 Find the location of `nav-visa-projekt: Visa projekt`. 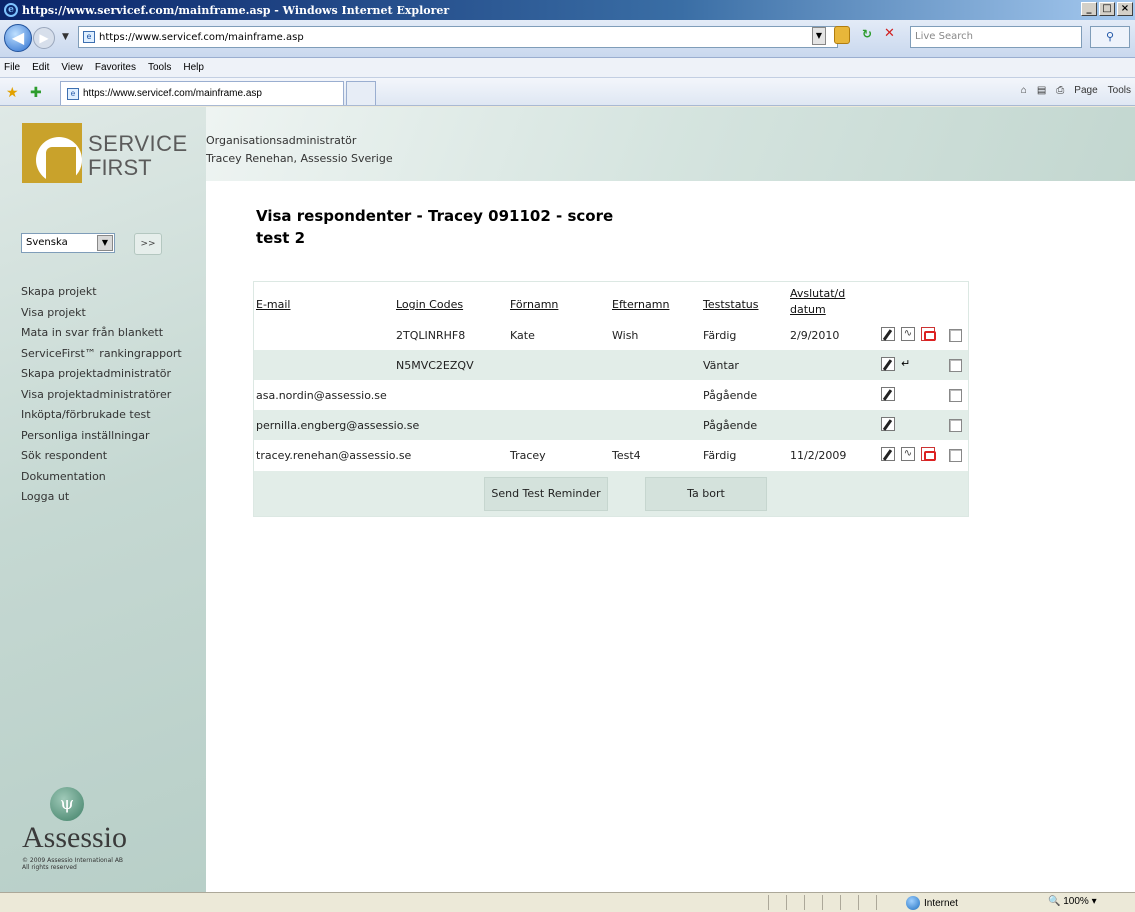

nav-visa-projekt: Visa projekt is located at coordinates (101, 316).